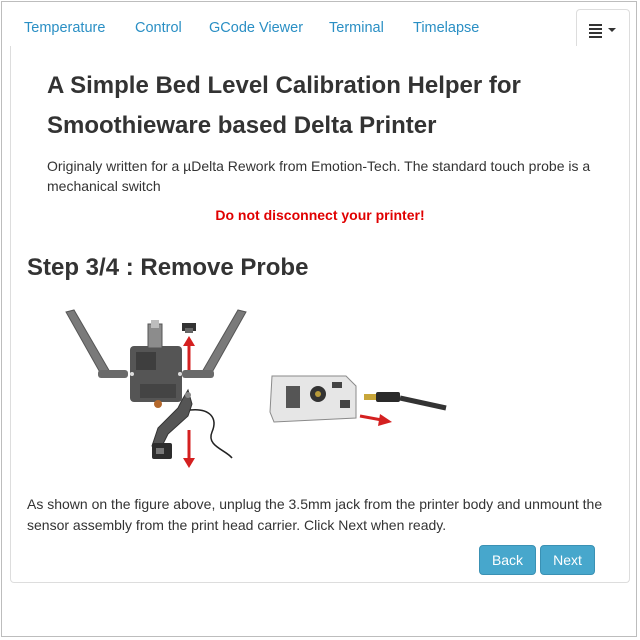 The height and width of the screenshot is (640, 640). Describe the element at coordinates (405, 401) in the screenshot. I see `audio-jack-plug-drawing` at that location.